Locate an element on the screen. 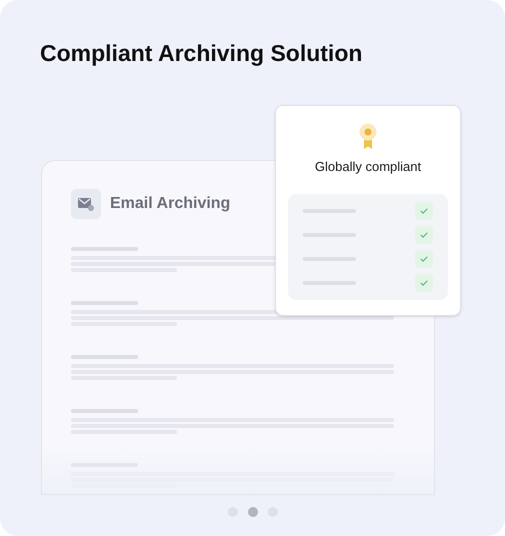  envelope-icon is located at coordinates (86, 204).